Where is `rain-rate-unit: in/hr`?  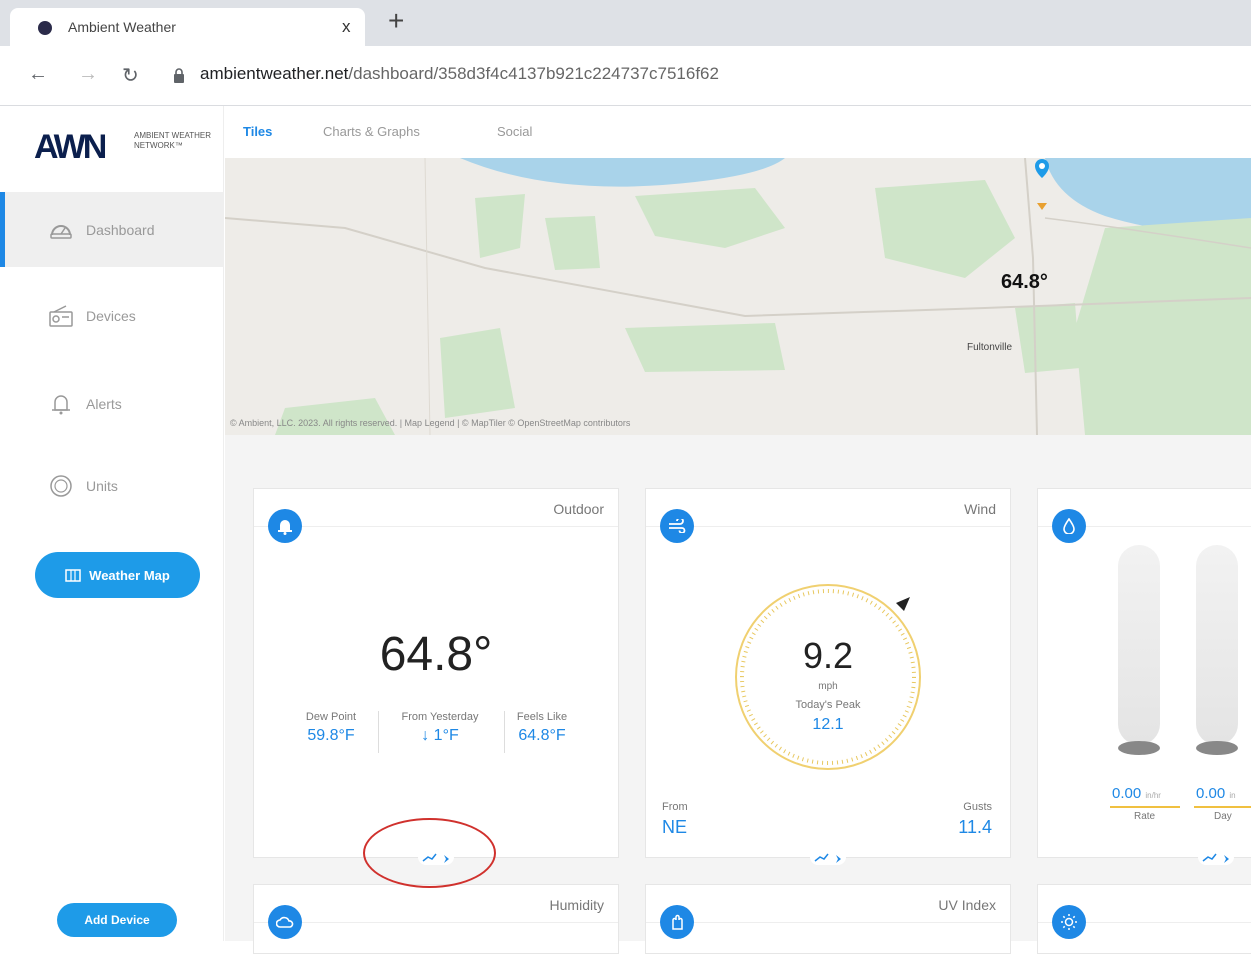
rain-rate-unit: in/hr is located at coordinates (1153, 795).